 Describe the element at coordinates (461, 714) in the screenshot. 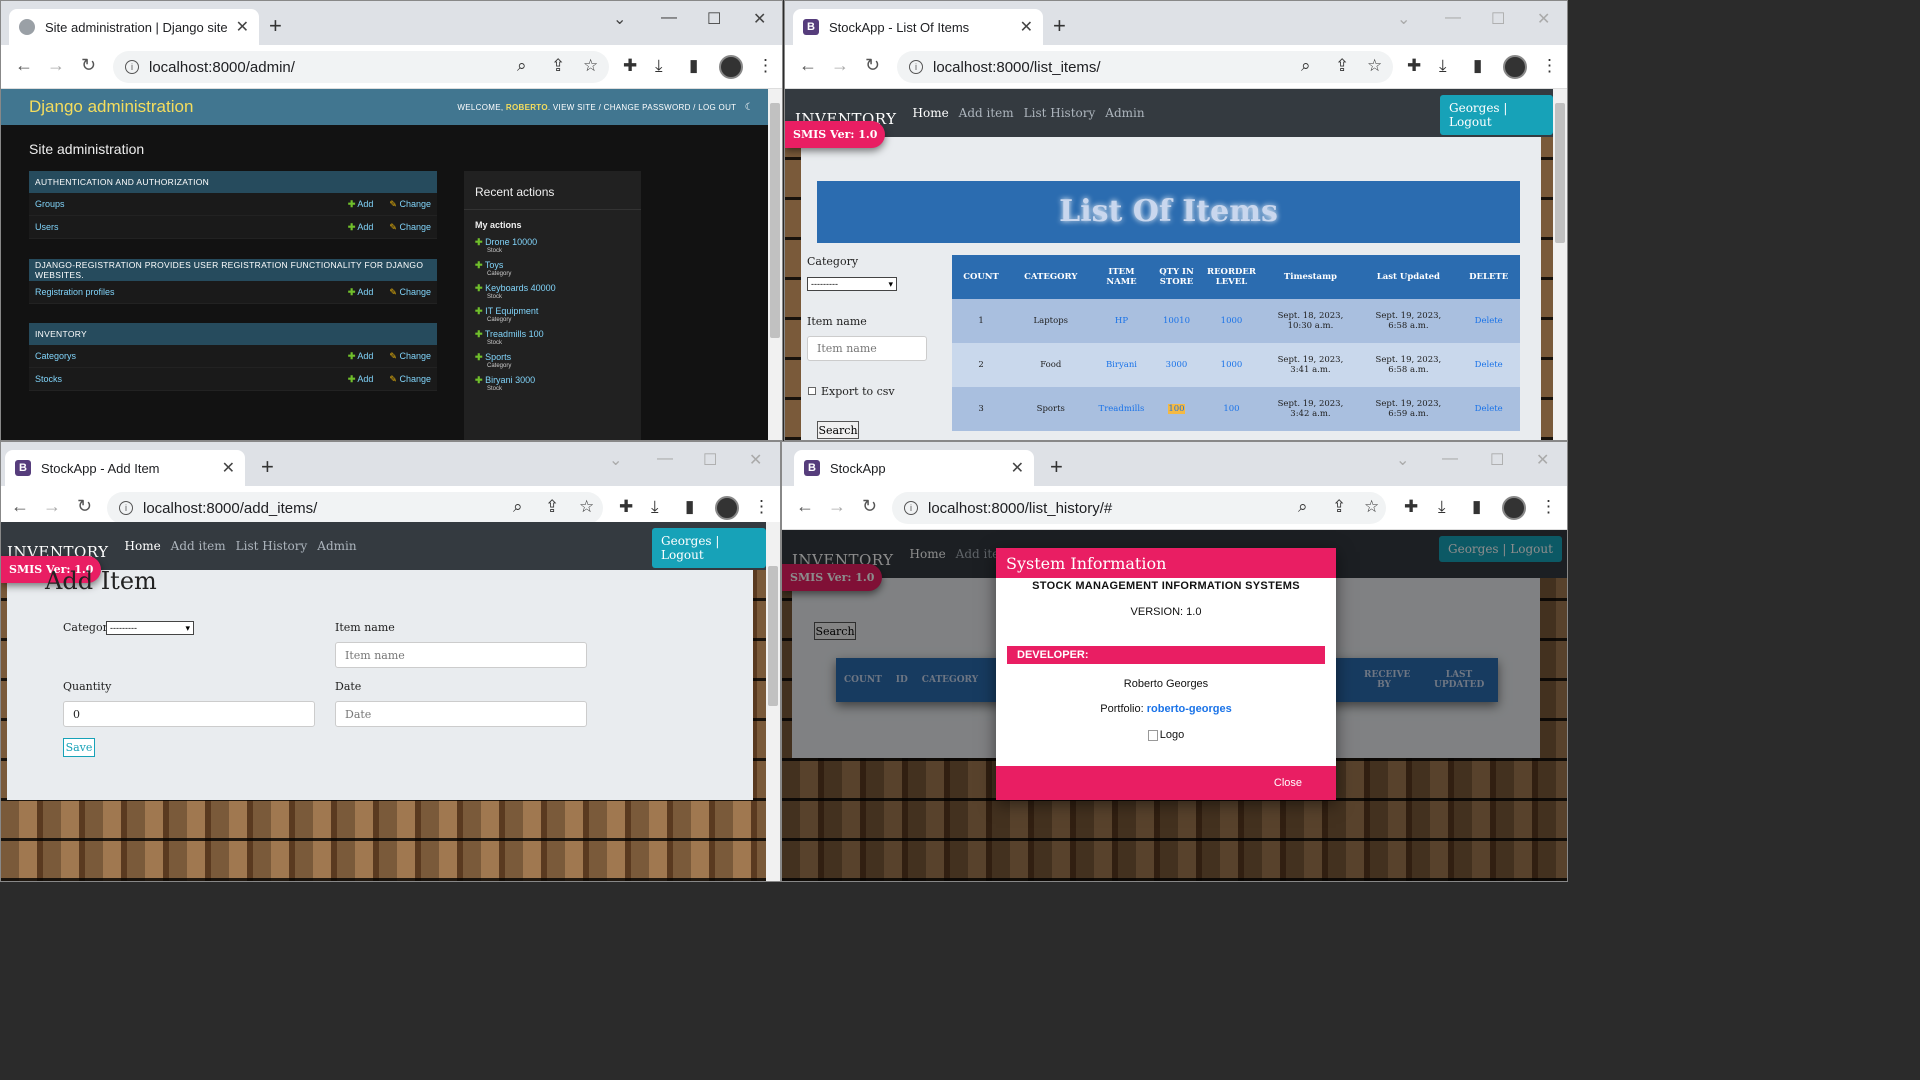

I see `date-input: Date` at that location.